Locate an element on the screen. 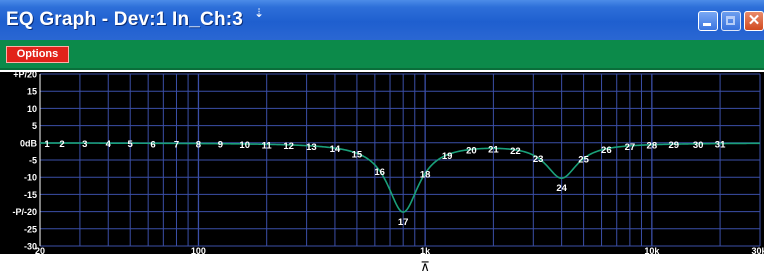 Image resolution: width=764 pixels, height=279 pixels. y-tick-label: 10 is located at coordinates (32, 109).